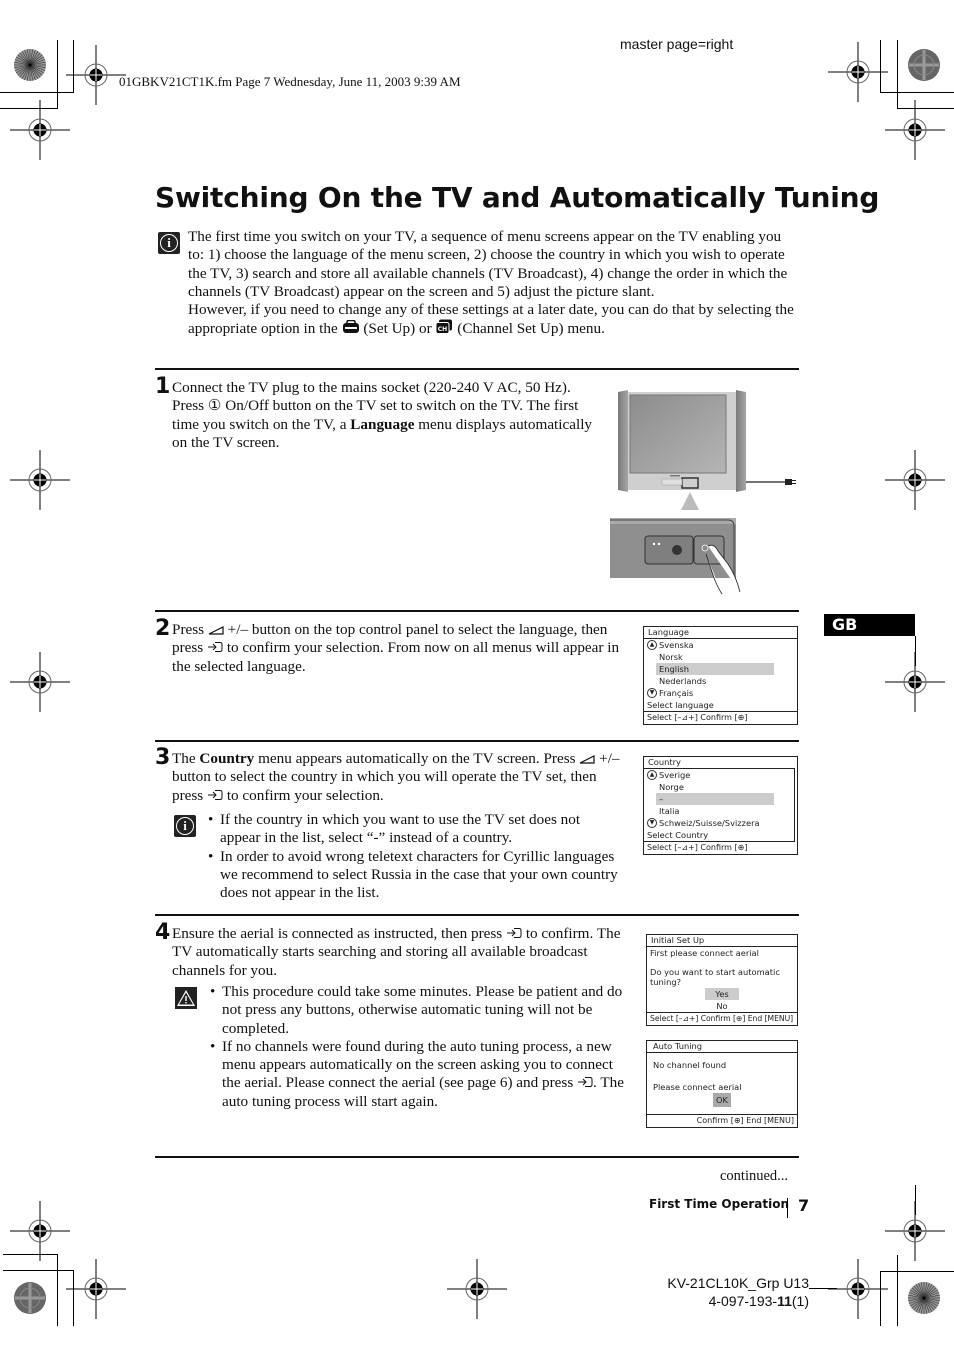 Image resolution: width=954 pixels, height=1364 pixels. What do you see at coordinates (30, 1298) in the screenshot?
I see `ornament-bottom-left-icon` at bounding box center [30, 1298].